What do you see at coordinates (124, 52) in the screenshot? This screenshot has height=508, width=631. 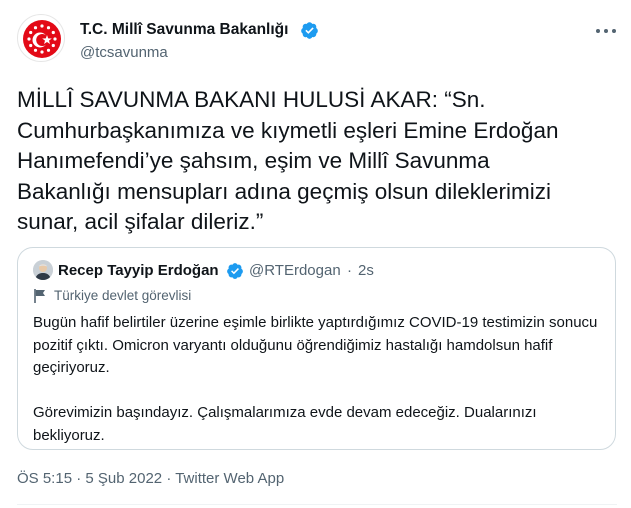 I see `author-handle: @tcsavunma` at bounding box center [124, 52].